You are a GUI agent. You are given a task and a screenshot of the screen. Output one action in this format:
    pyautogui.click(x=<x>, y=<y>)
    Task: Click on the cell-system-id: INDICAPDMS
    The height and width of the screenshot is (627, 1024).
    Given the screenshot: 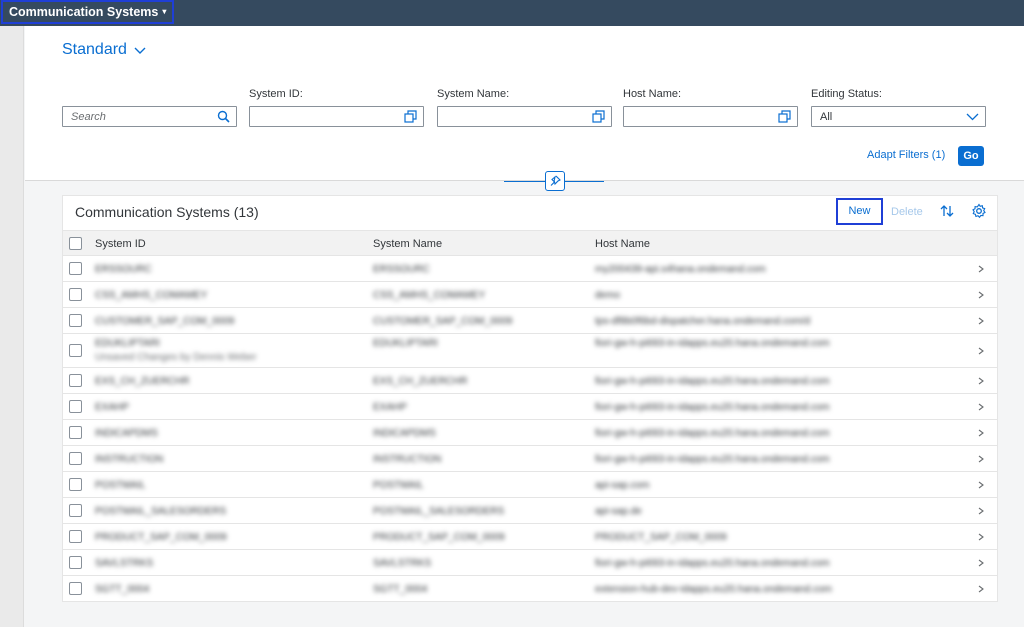 What is the action you would take?
    pyautogui.click(x=126, y=433)
    